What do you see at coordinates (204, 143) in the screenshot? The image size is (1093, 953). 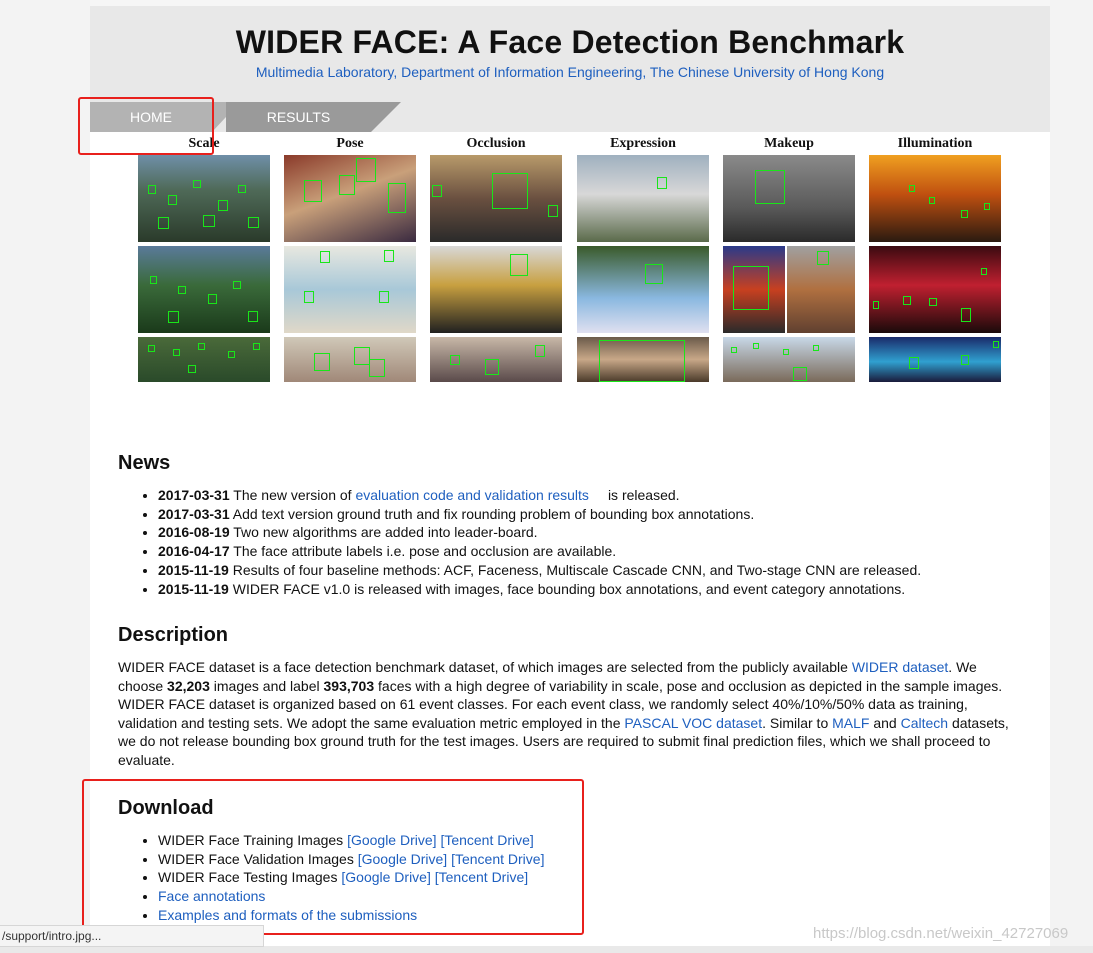 I see `category-label-scale: Scale` at bounding box center [204, 143].